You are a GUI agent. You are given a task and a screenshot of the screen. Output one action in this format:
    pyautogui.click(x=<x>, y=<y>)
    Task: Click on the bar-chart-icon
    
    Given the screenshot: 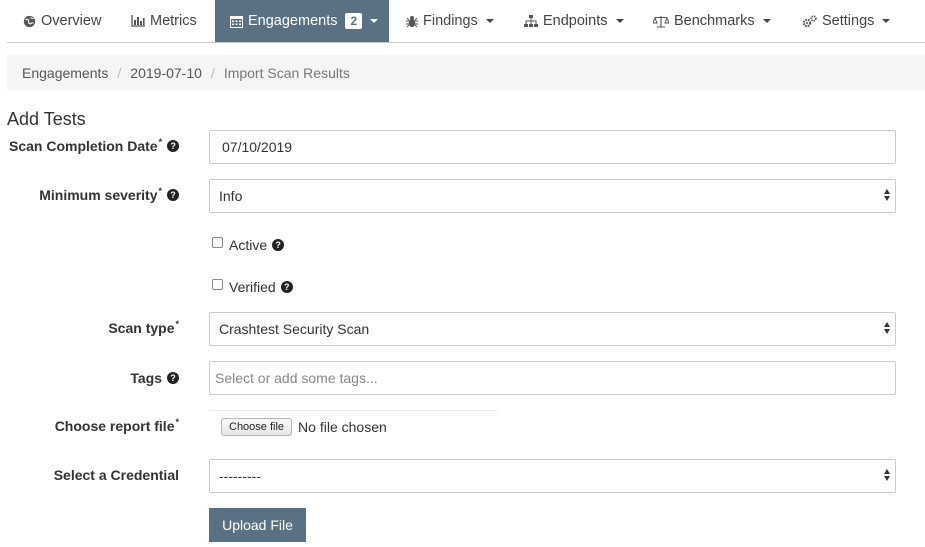 What is the action you would take?
    pyautogui.click(x=138, y=21)
    